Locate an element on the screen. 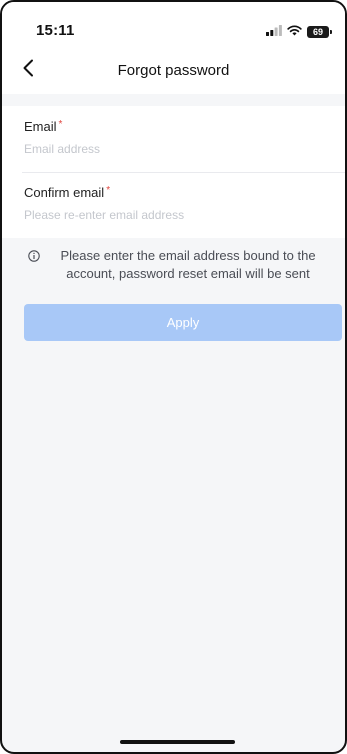  confirm-email-input is located at coordinates (174, 215).